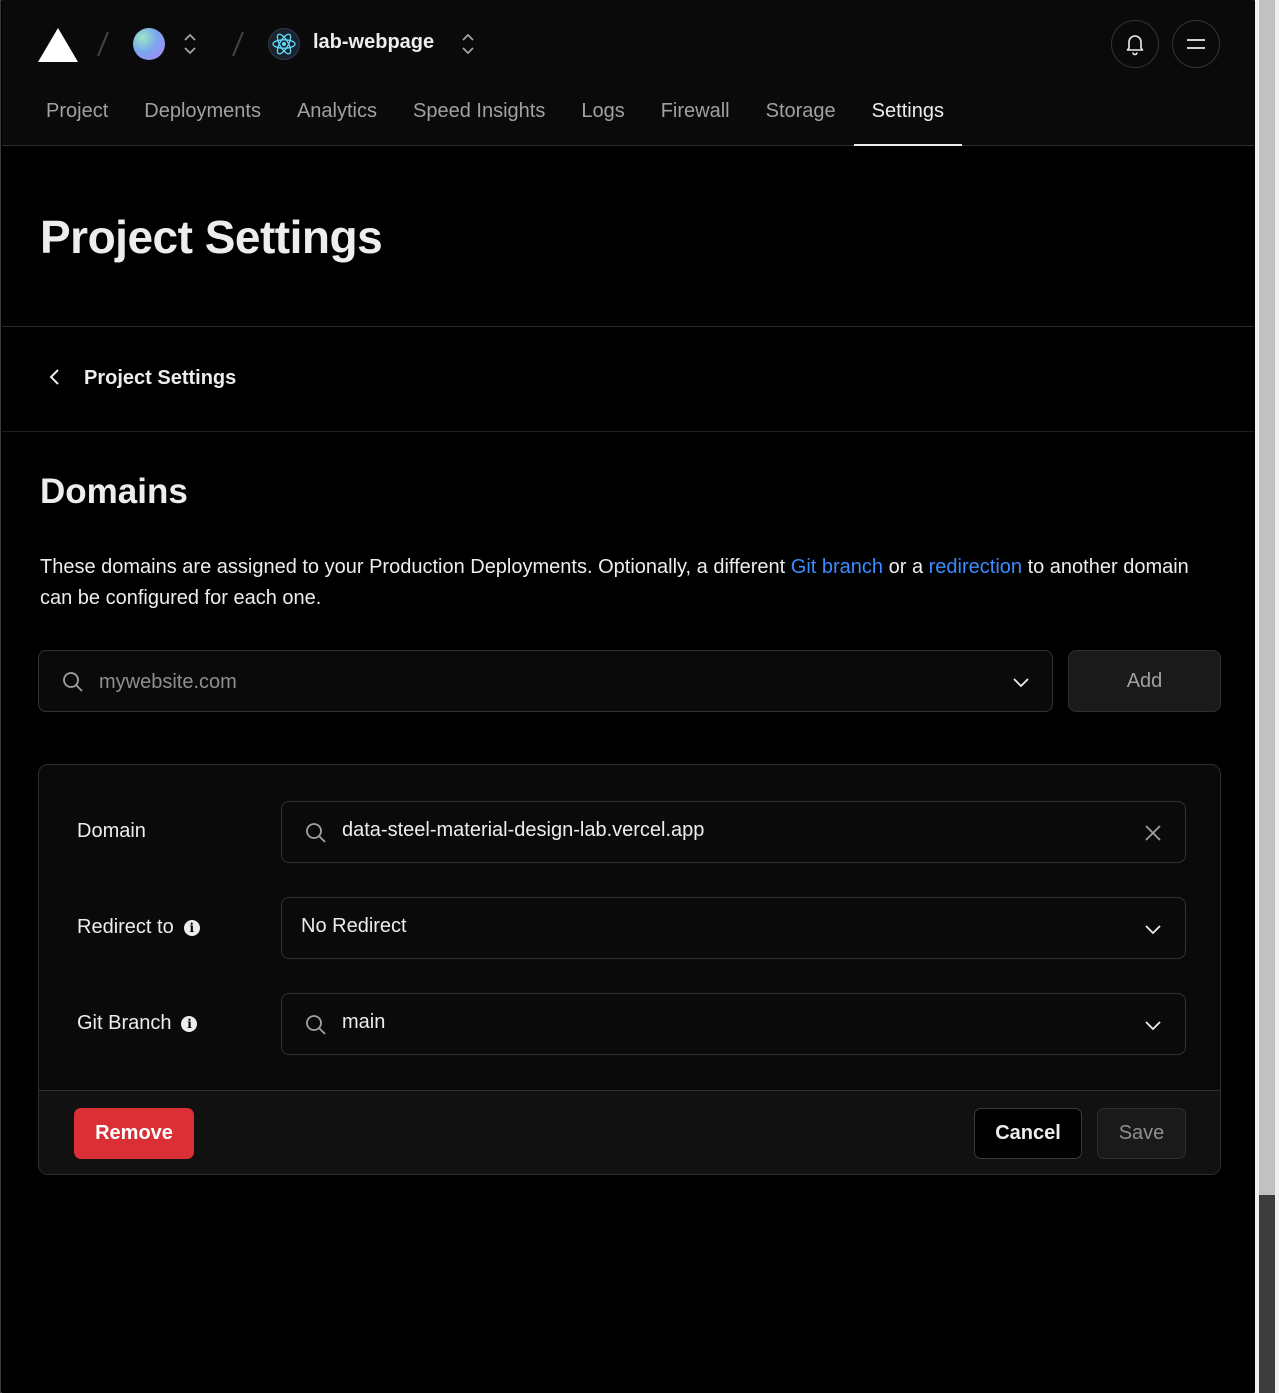  I want to click on tab-firewall: Firewall, so click(695, 117).